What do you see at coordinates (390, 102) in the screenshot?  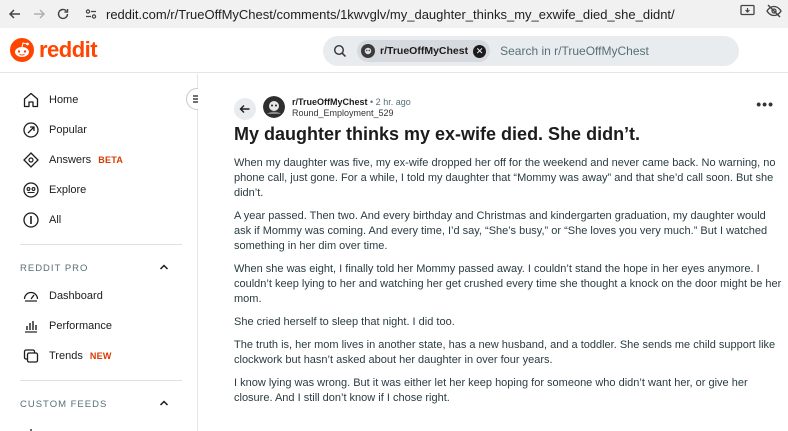 I see `post-time: • 2 hr. ago` at bounding box center [390, 102].